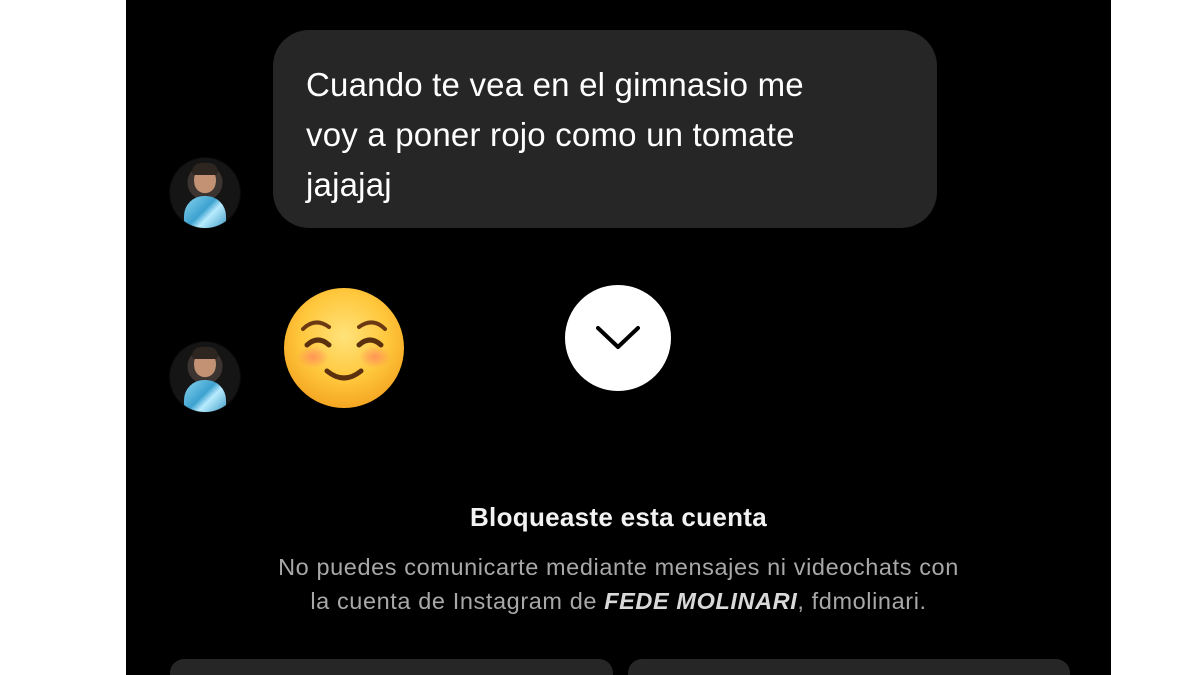 This screenshot has height=675, width=1200. I want to click on chevron-down-icon, so click(618, 337).